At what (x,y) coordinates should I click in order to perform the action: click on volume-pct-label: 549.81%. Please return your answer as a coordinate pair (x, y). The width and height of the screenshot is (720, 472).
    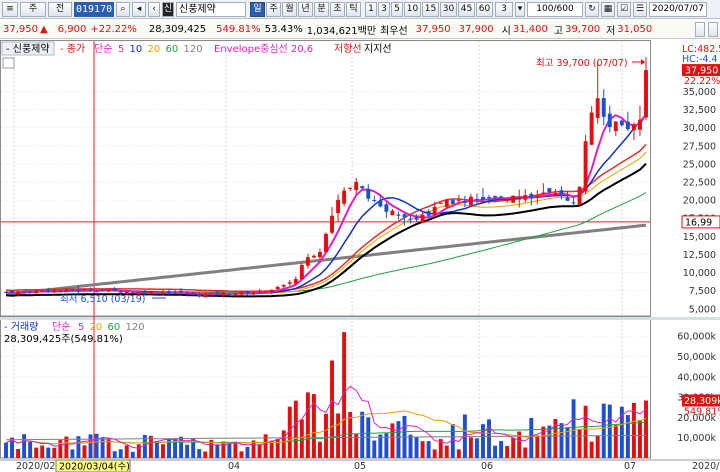
    Looking at the image, I should click on (702, 412).